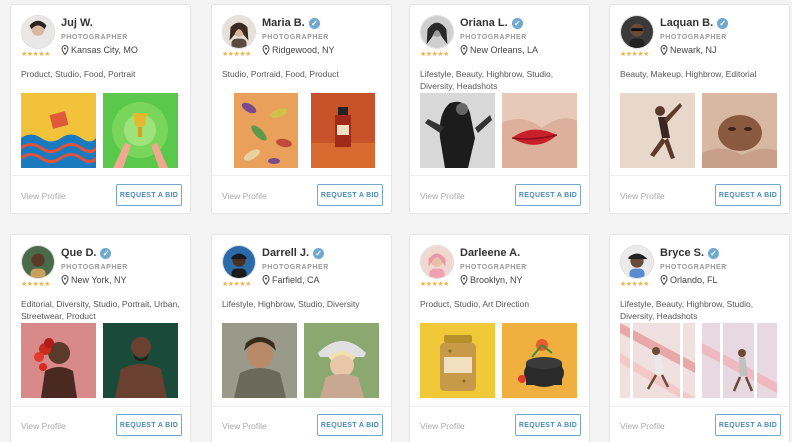 This screenshot has height=442, width=792. Describe the element at coordinates (504, 50) in the screenshot. I see `location-text: New Orleans, LA` at that location.